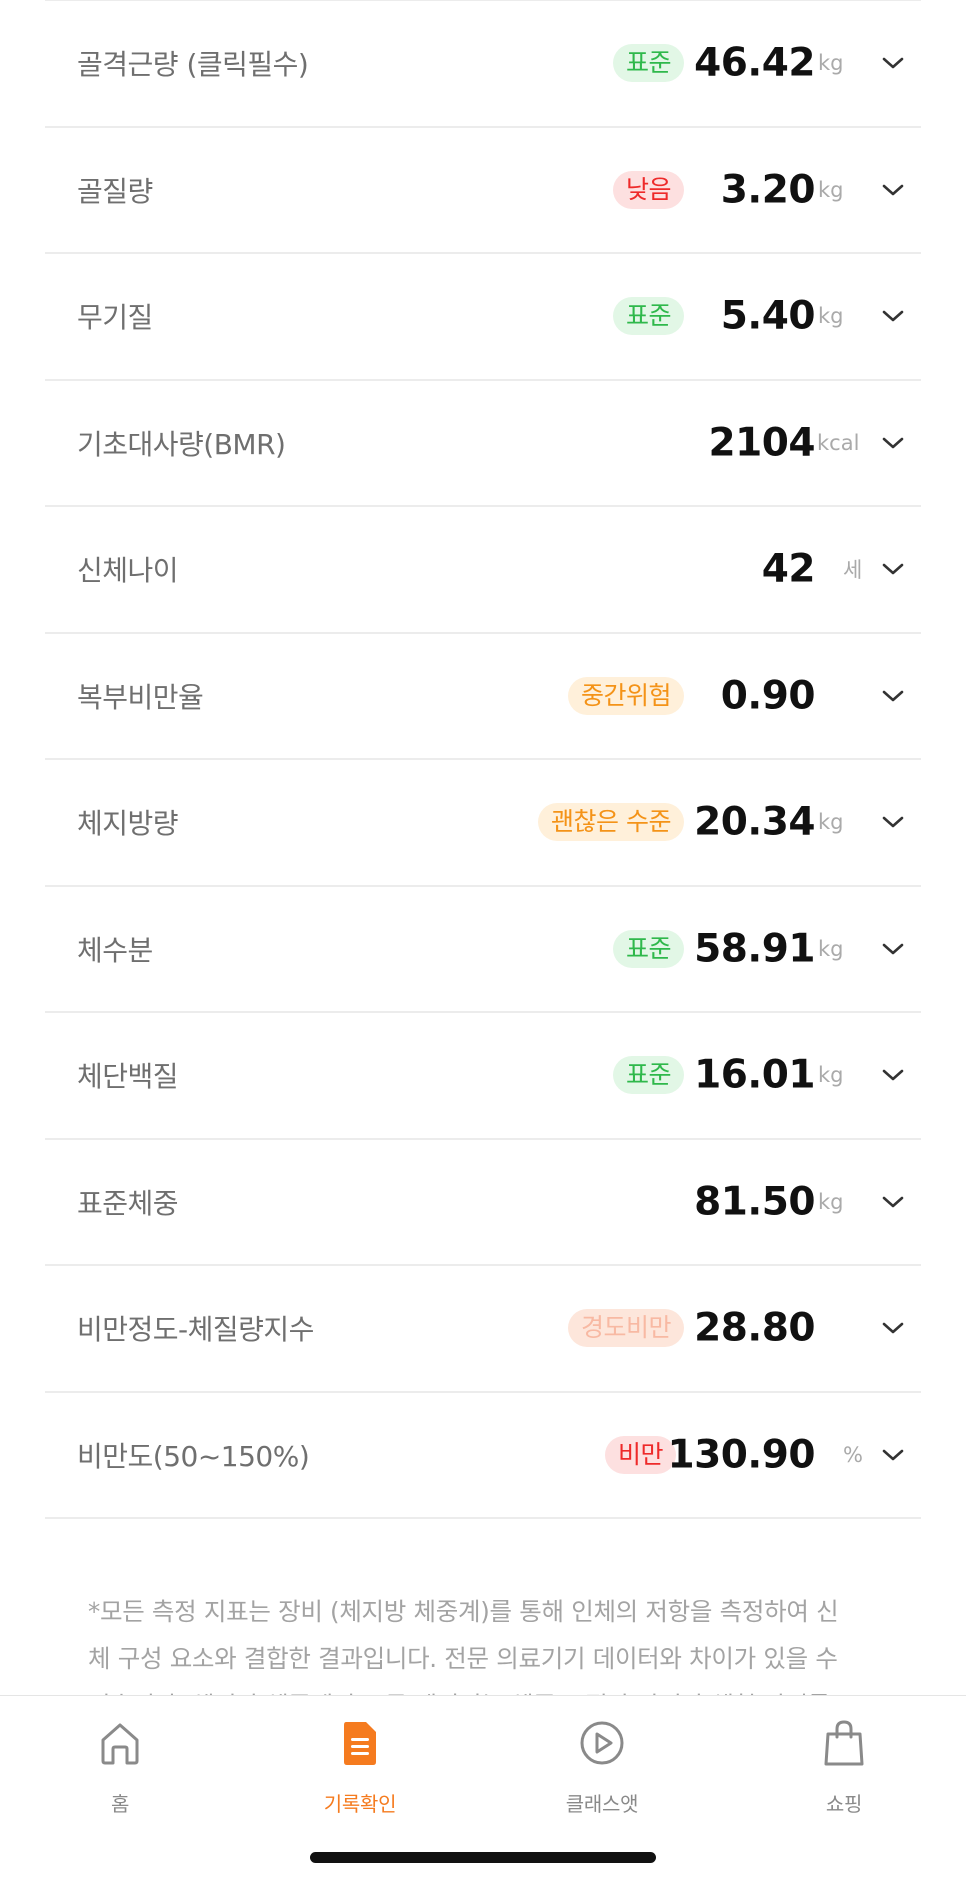 The width and height of the screenshot is (966, 1884). What do you see at coordinates (181, 444) in the screenshot?
I see `metric-label: 기초대사량(BMR)` at bounding box center [181, 444].